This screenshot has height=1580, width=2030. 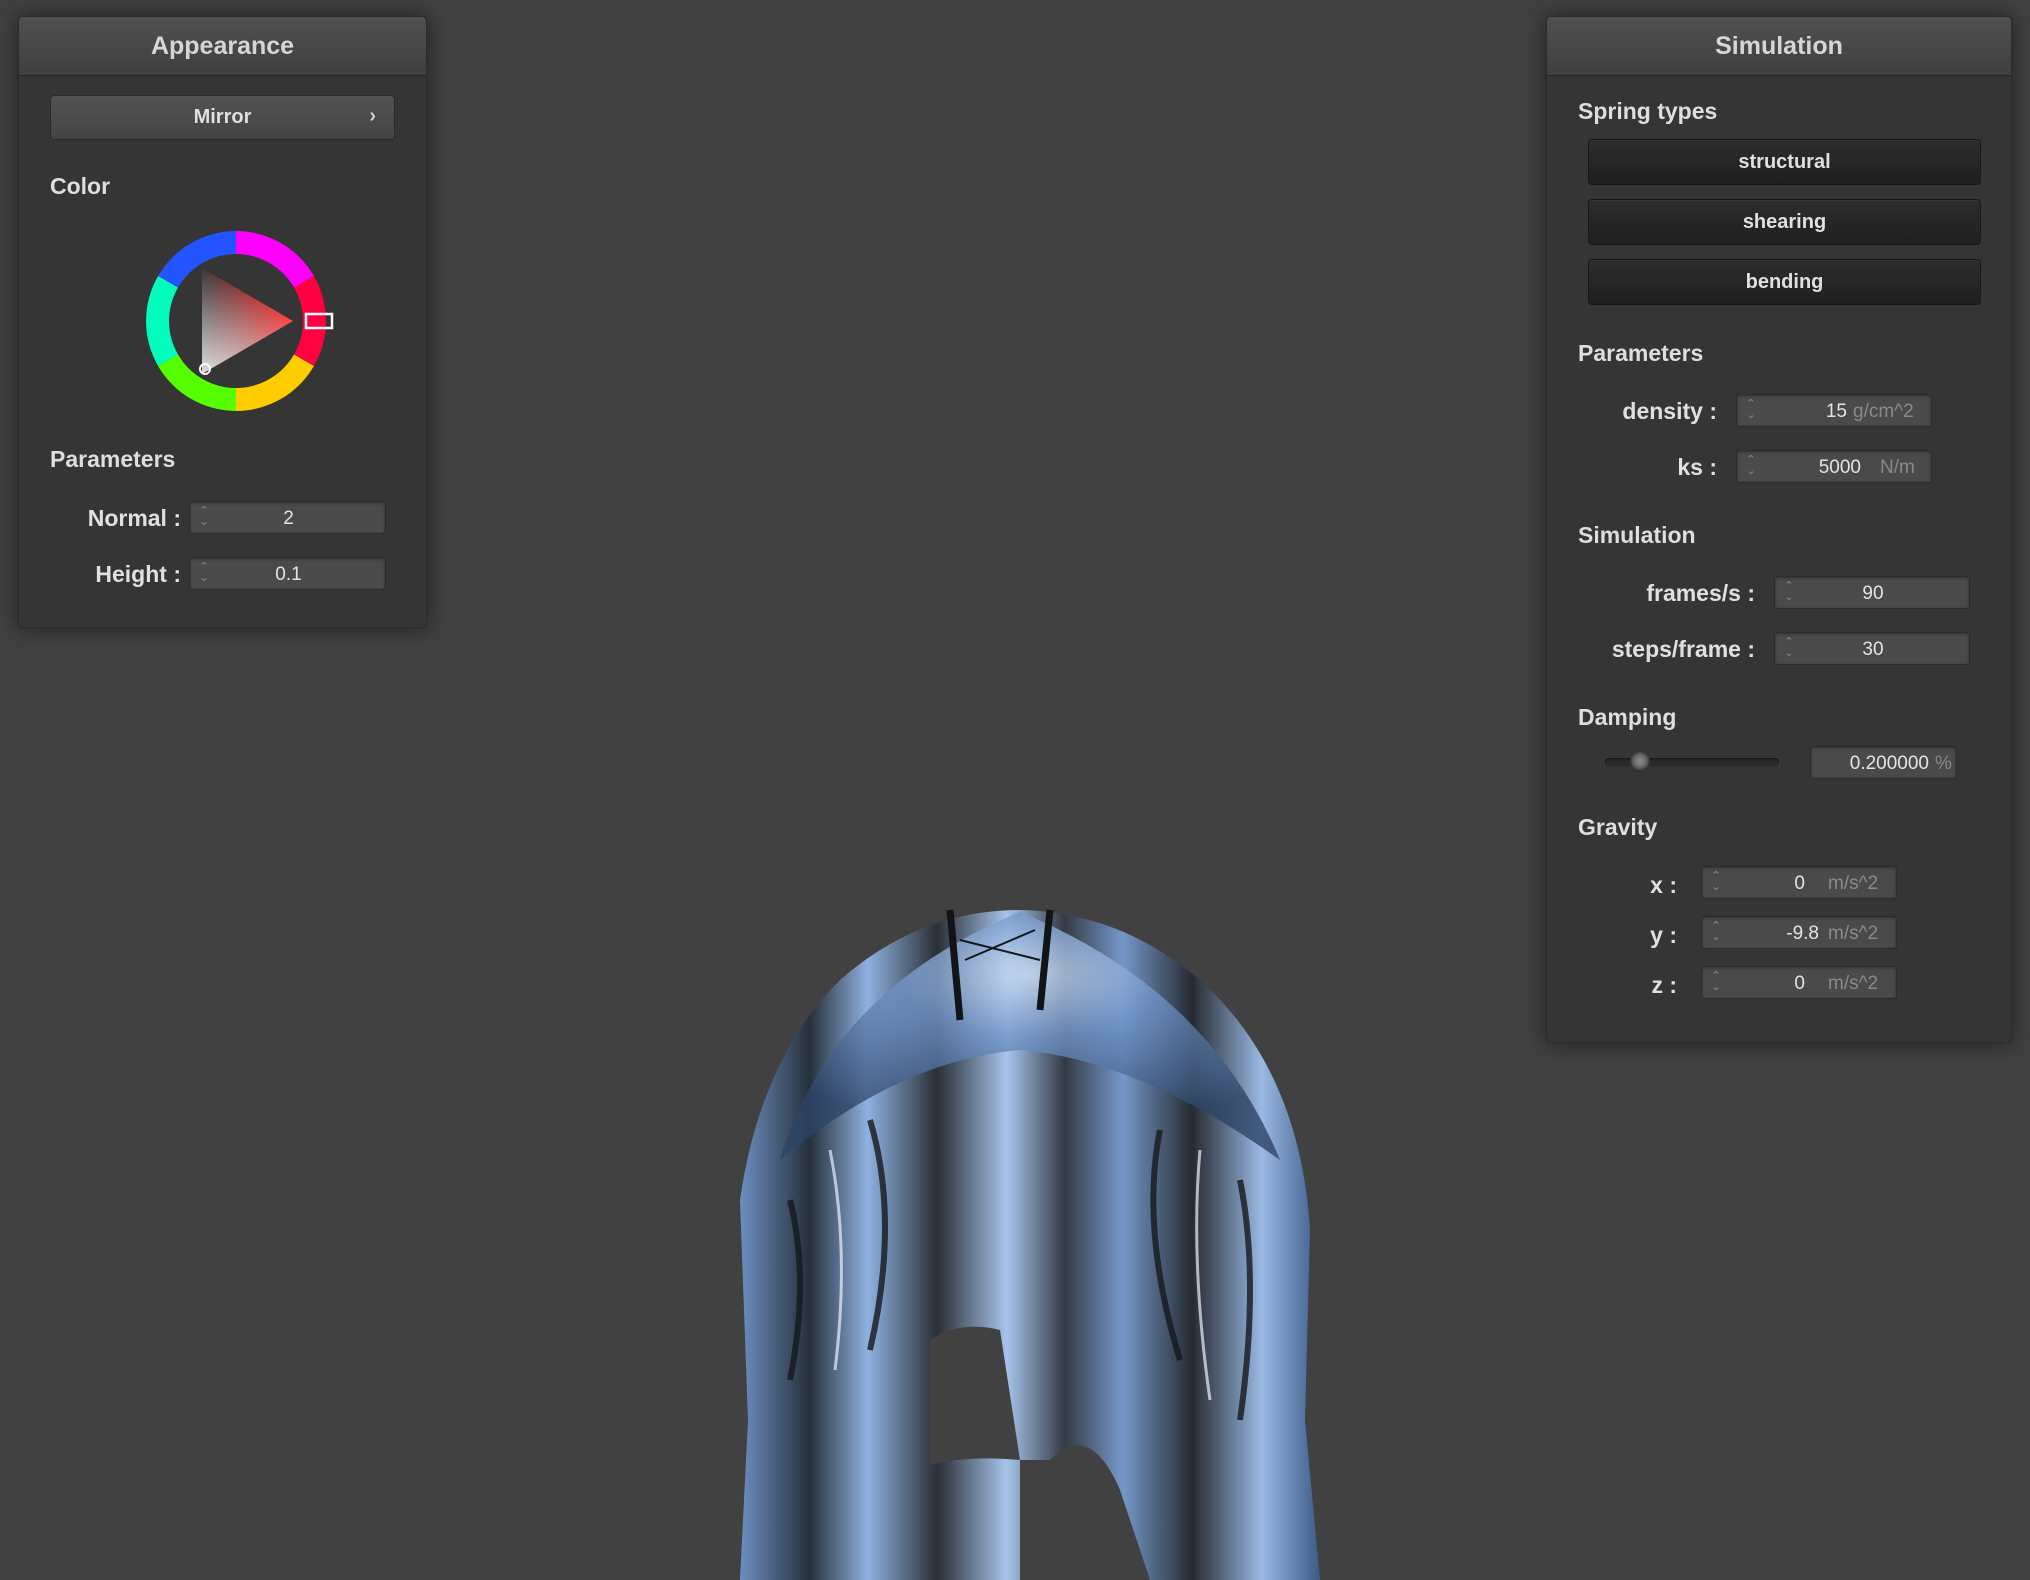 I want to click on height-input: ⌃ ⌄ 0.1, so click(x=287, y=573).